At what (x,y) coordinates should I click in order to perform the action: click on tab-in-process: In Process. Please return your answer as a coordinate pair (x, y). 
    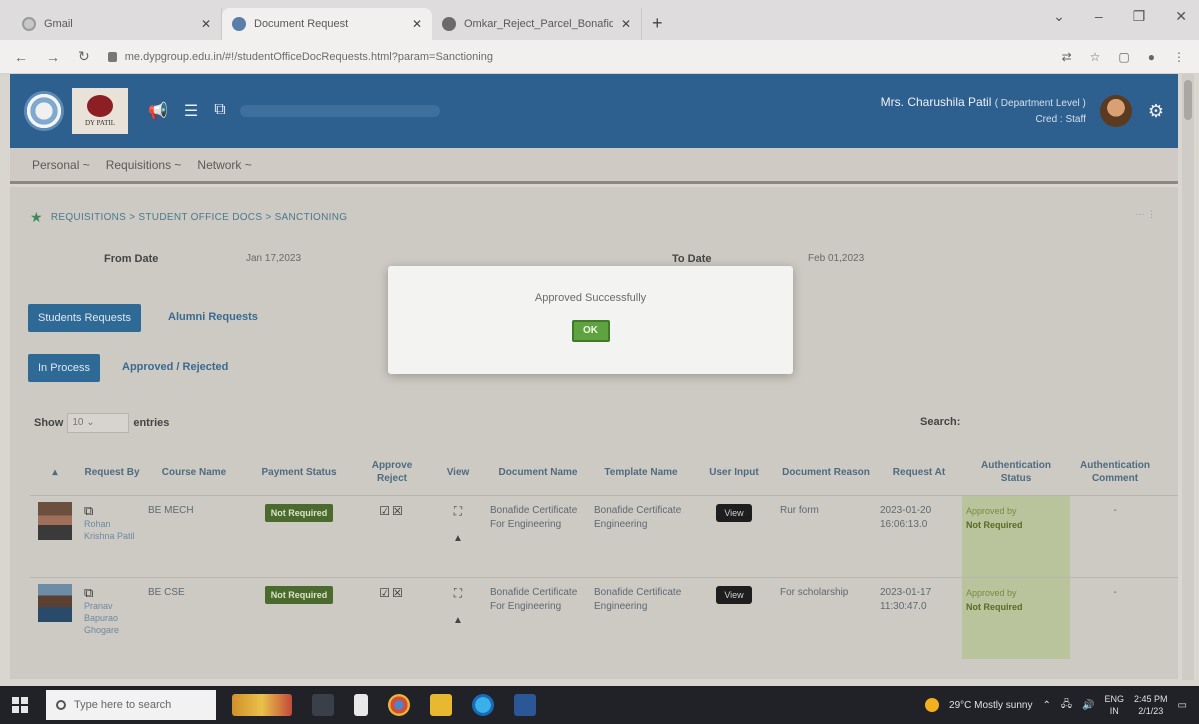
    Looking at the image, I should click on (64, 368).